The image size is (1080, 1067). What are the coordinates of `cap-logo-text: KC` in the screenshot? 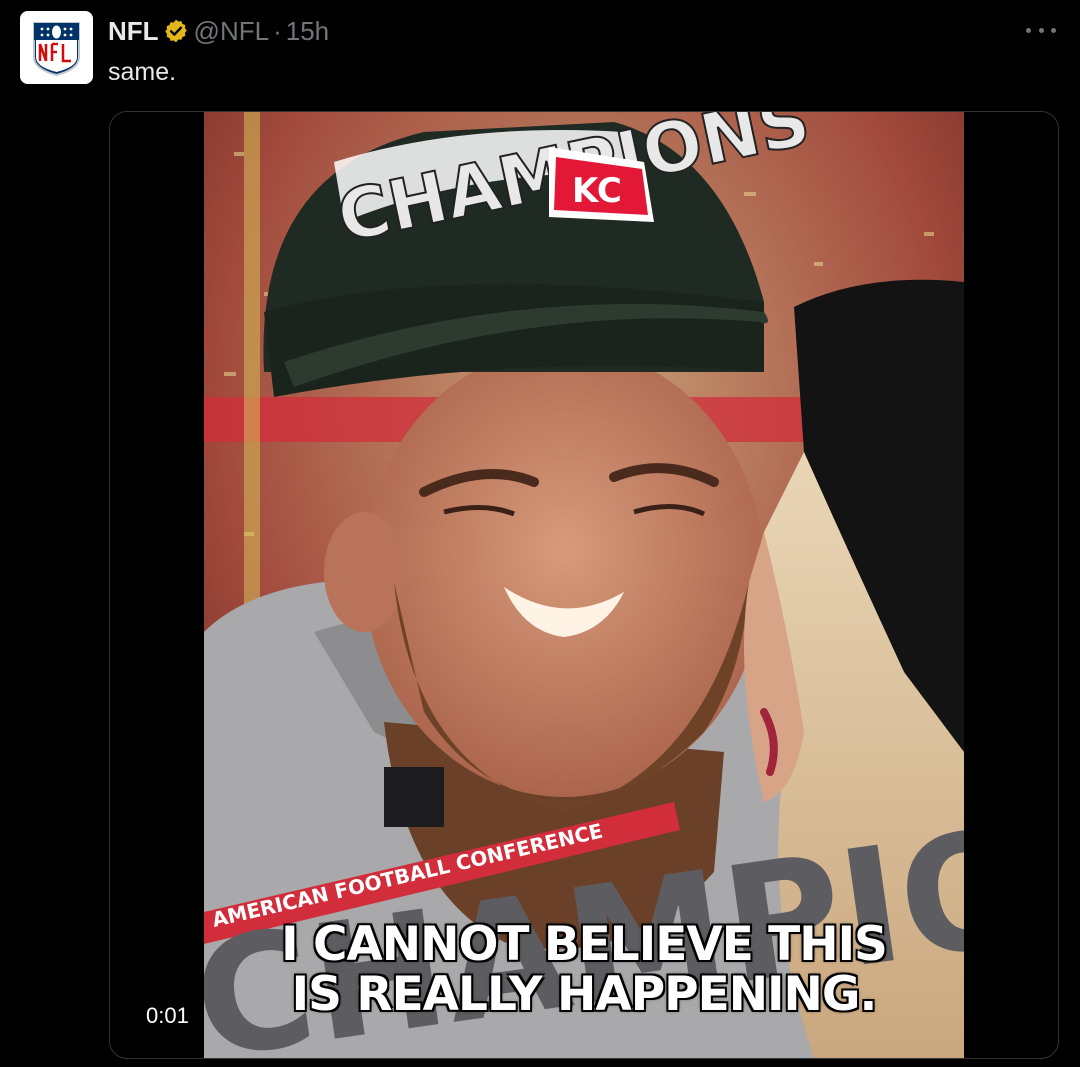 It's located at (597, 191).